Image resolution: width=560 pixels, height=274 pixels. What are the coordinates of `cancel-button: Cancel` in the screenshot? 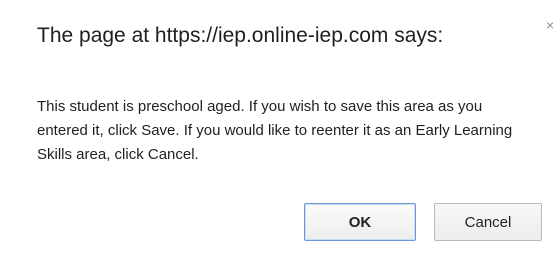 It's located at (488, 222).